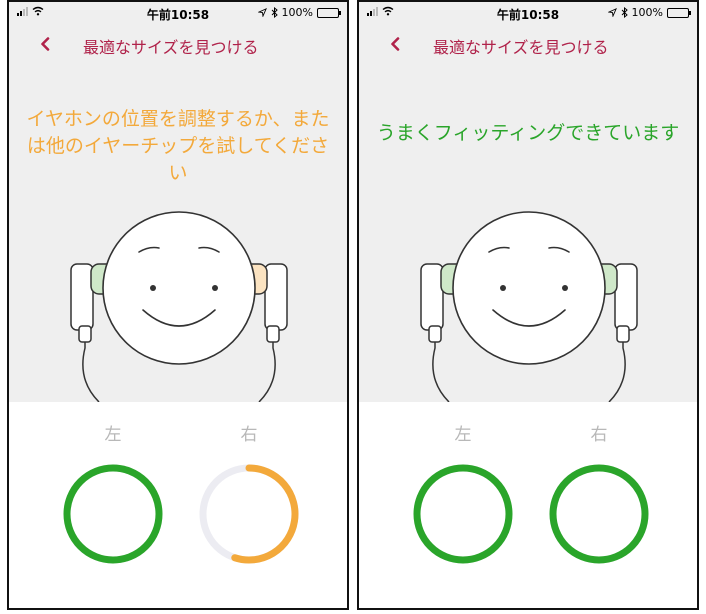  Describe the element at coordinates (178, 146) in the screenshot. I see `fit-message: イヤホンの位置を調整するか、または他のイヤーチップを試してください` at that location.